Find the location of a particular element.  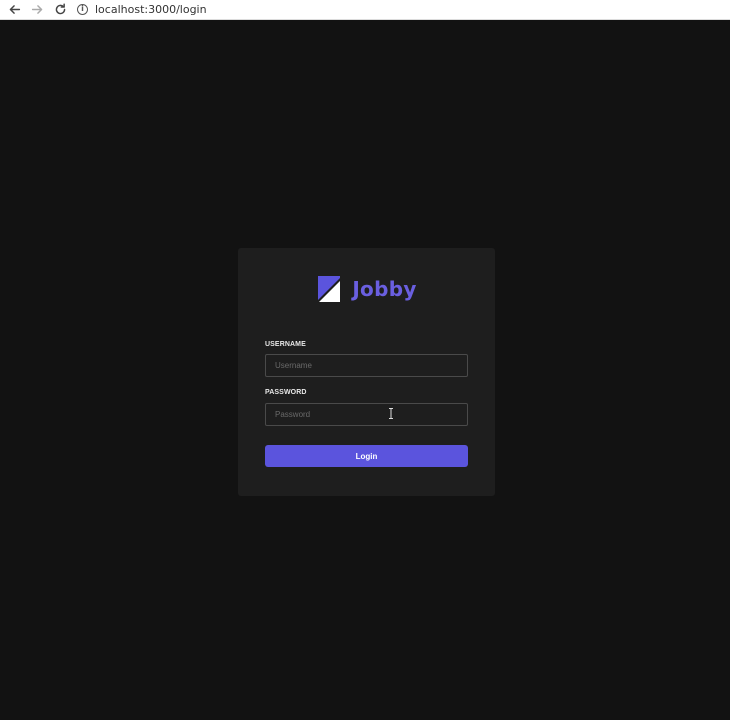

password-input is located at coordinates (366, 414).